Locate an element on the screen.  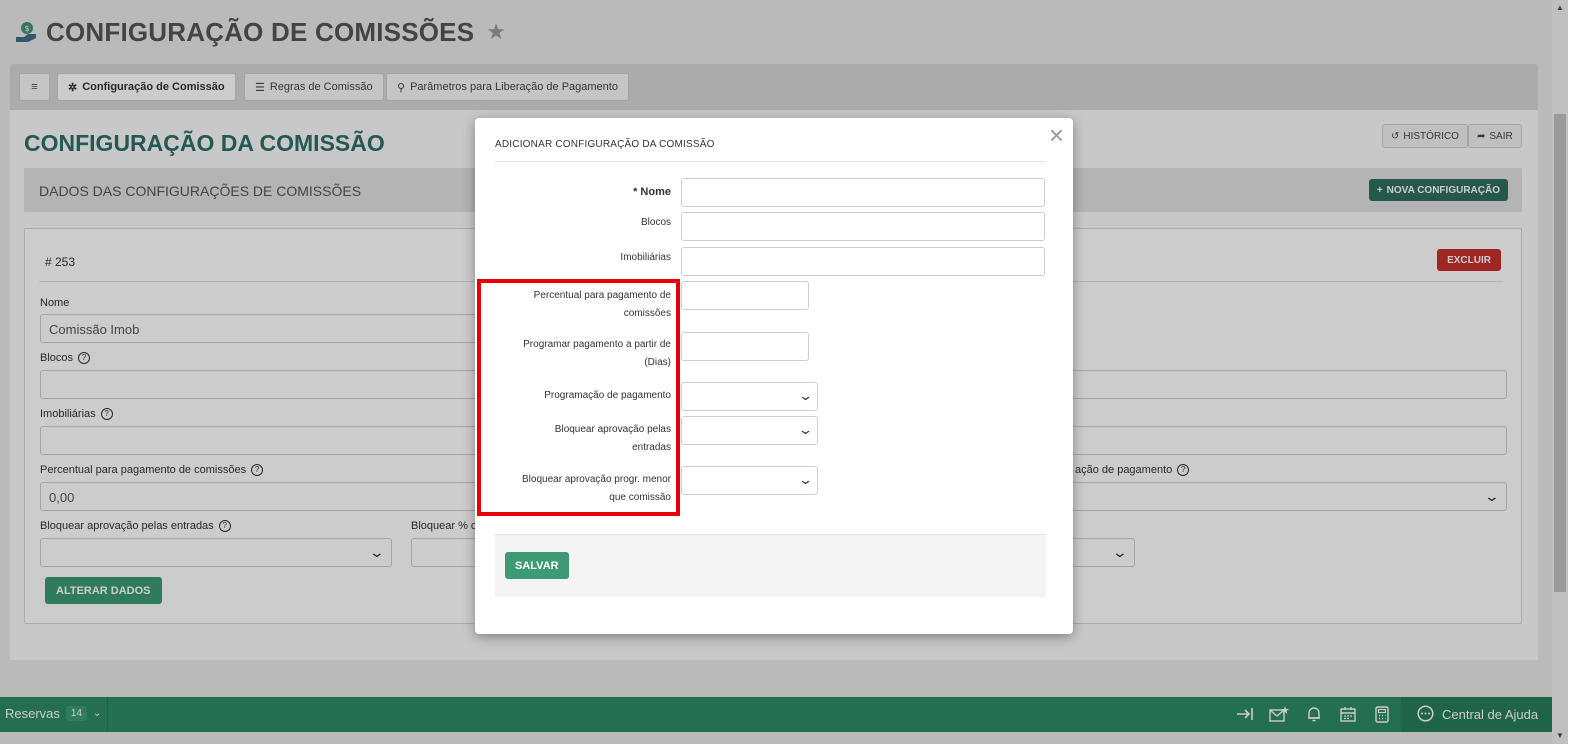
blocos-input is located at coordinates (863, 226).